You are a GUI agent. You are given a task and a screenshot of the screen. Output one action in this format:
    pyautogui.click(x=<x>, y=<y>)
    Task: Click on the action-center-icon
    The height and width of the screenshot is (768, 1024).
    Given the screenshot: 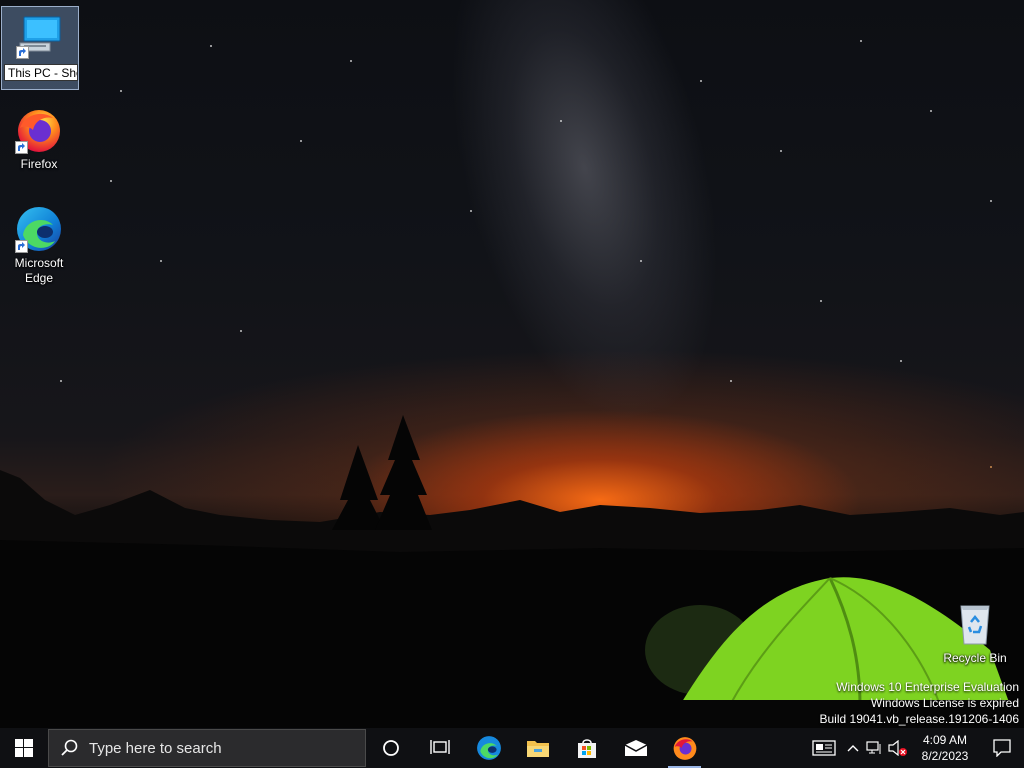 What is the action you would take?
    pyautogui.click(x=1002, y=748)
    